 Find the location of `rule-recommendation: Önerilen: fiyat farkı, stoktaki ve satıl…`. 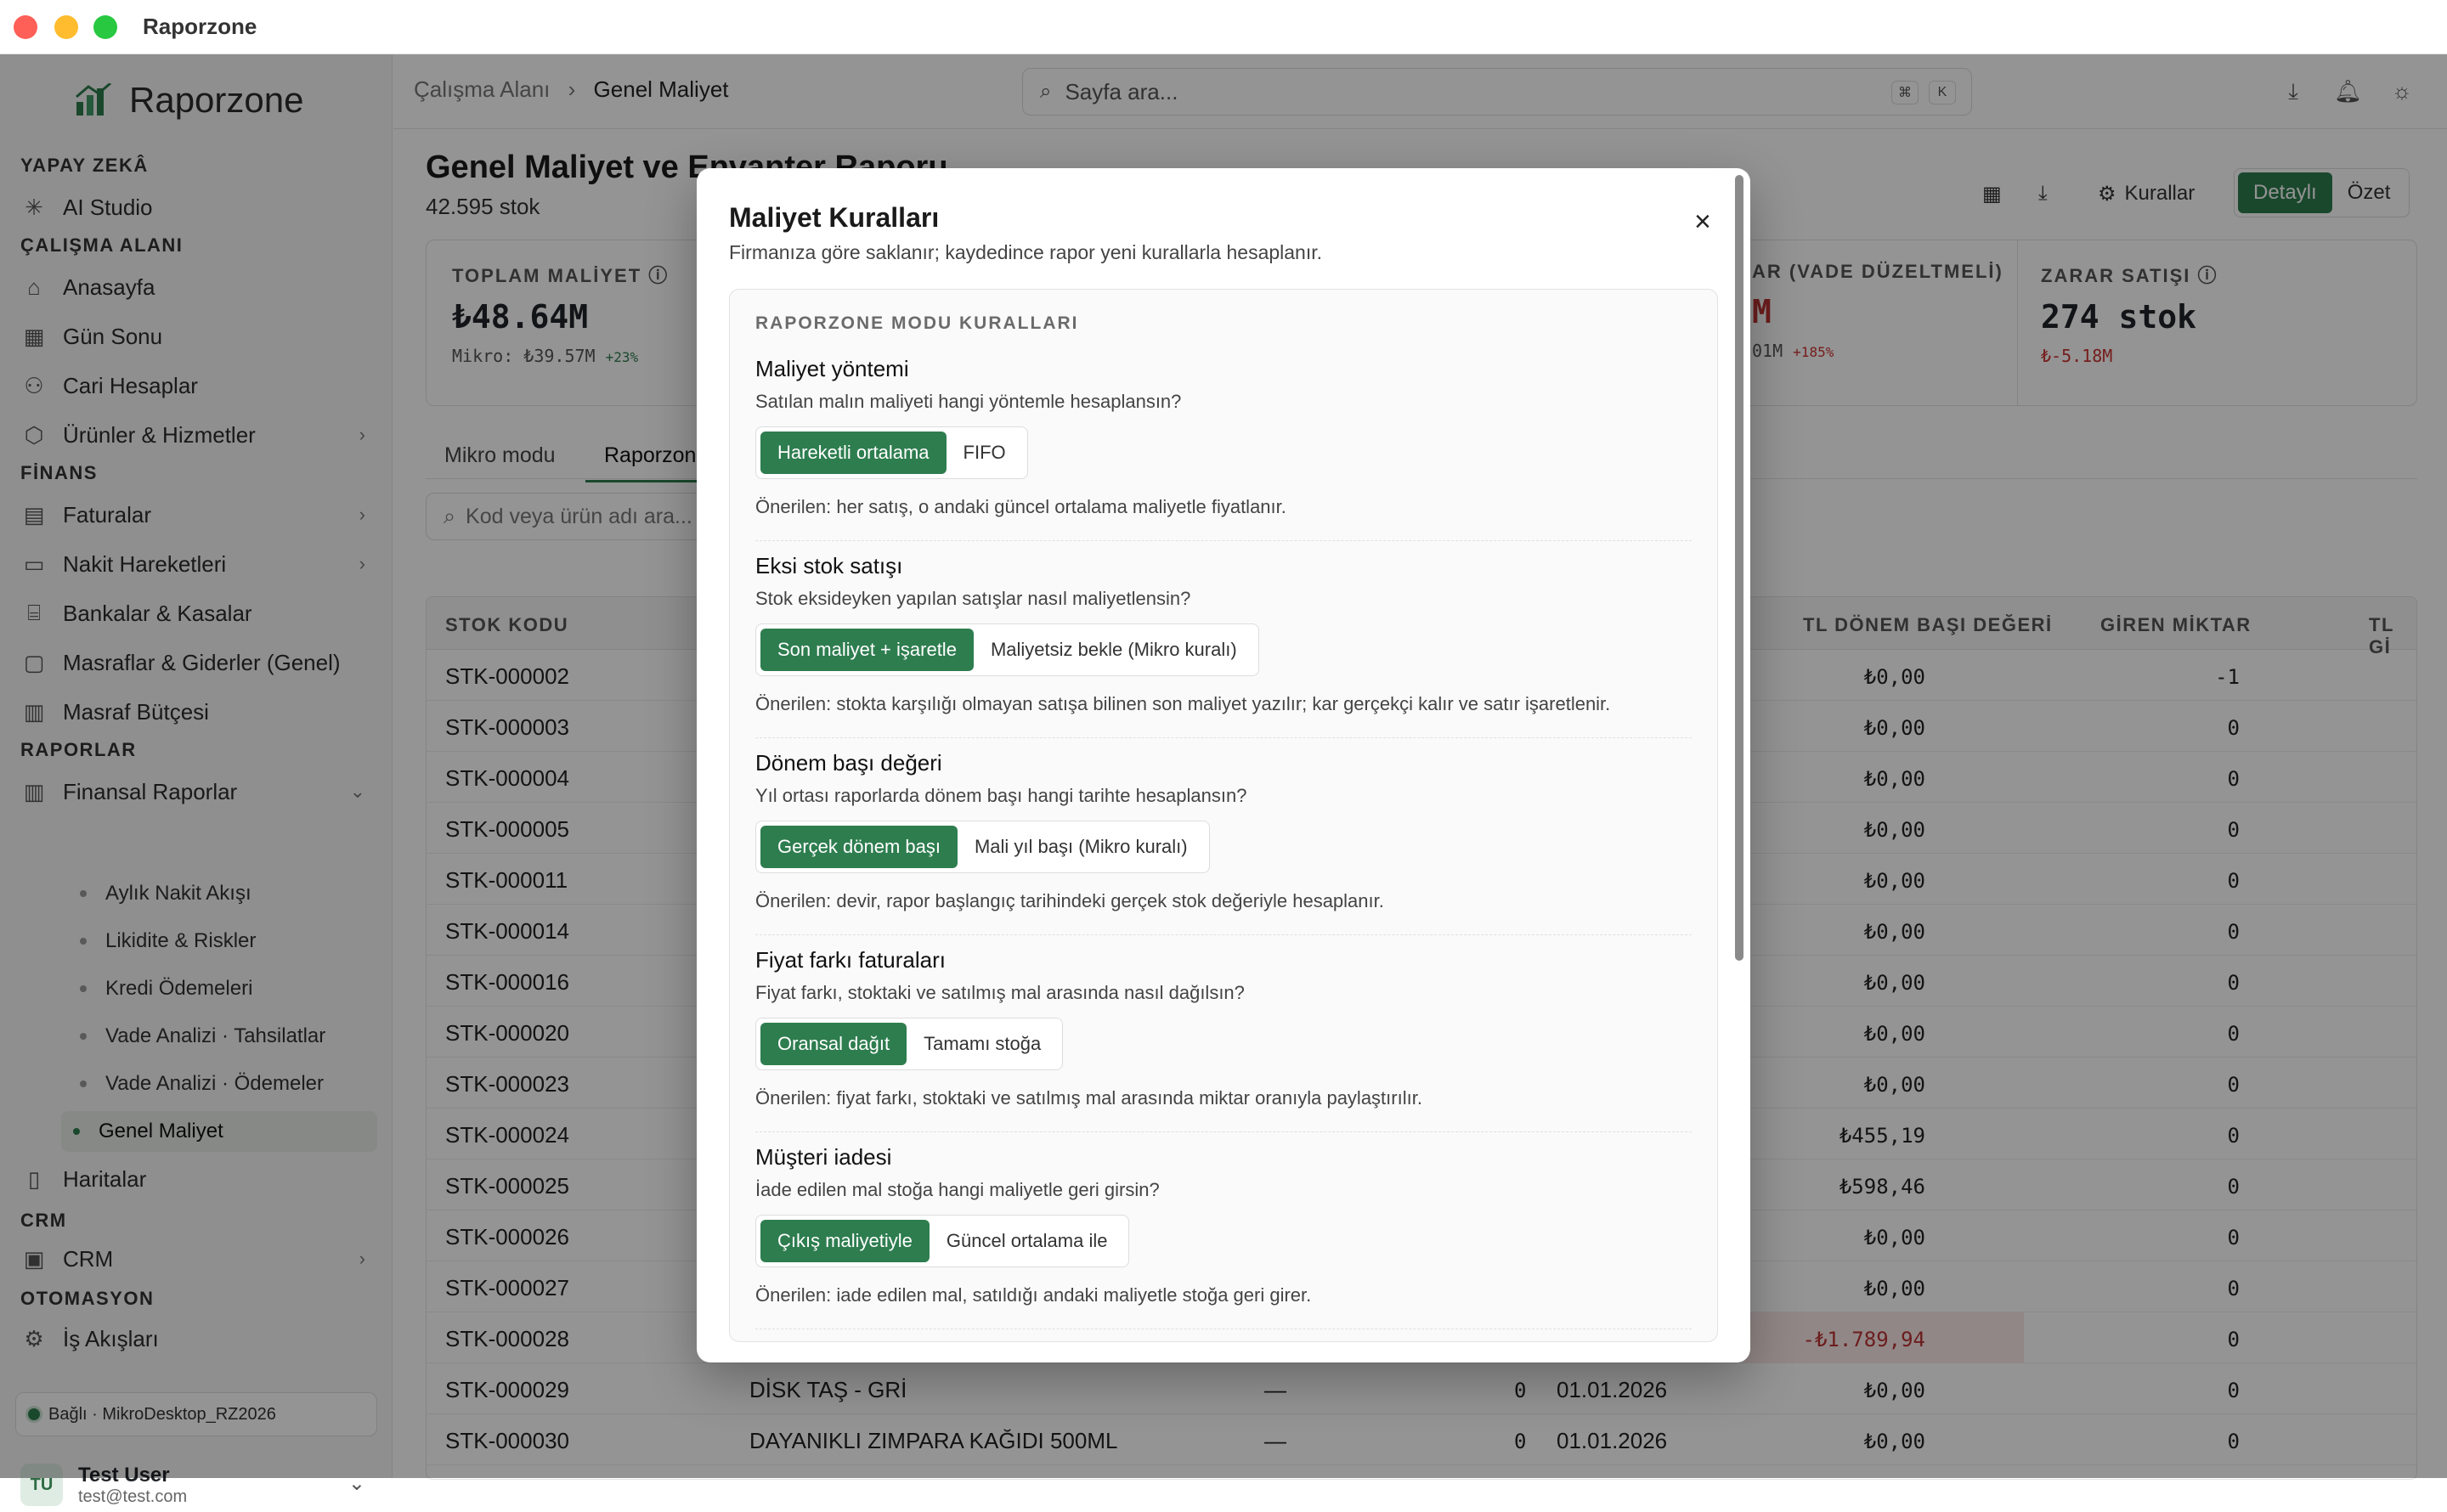

rule-recommendation: Önerilen: fiyat farkı, stoktaki ve satıl… is located at coordinates (1223, 1109).